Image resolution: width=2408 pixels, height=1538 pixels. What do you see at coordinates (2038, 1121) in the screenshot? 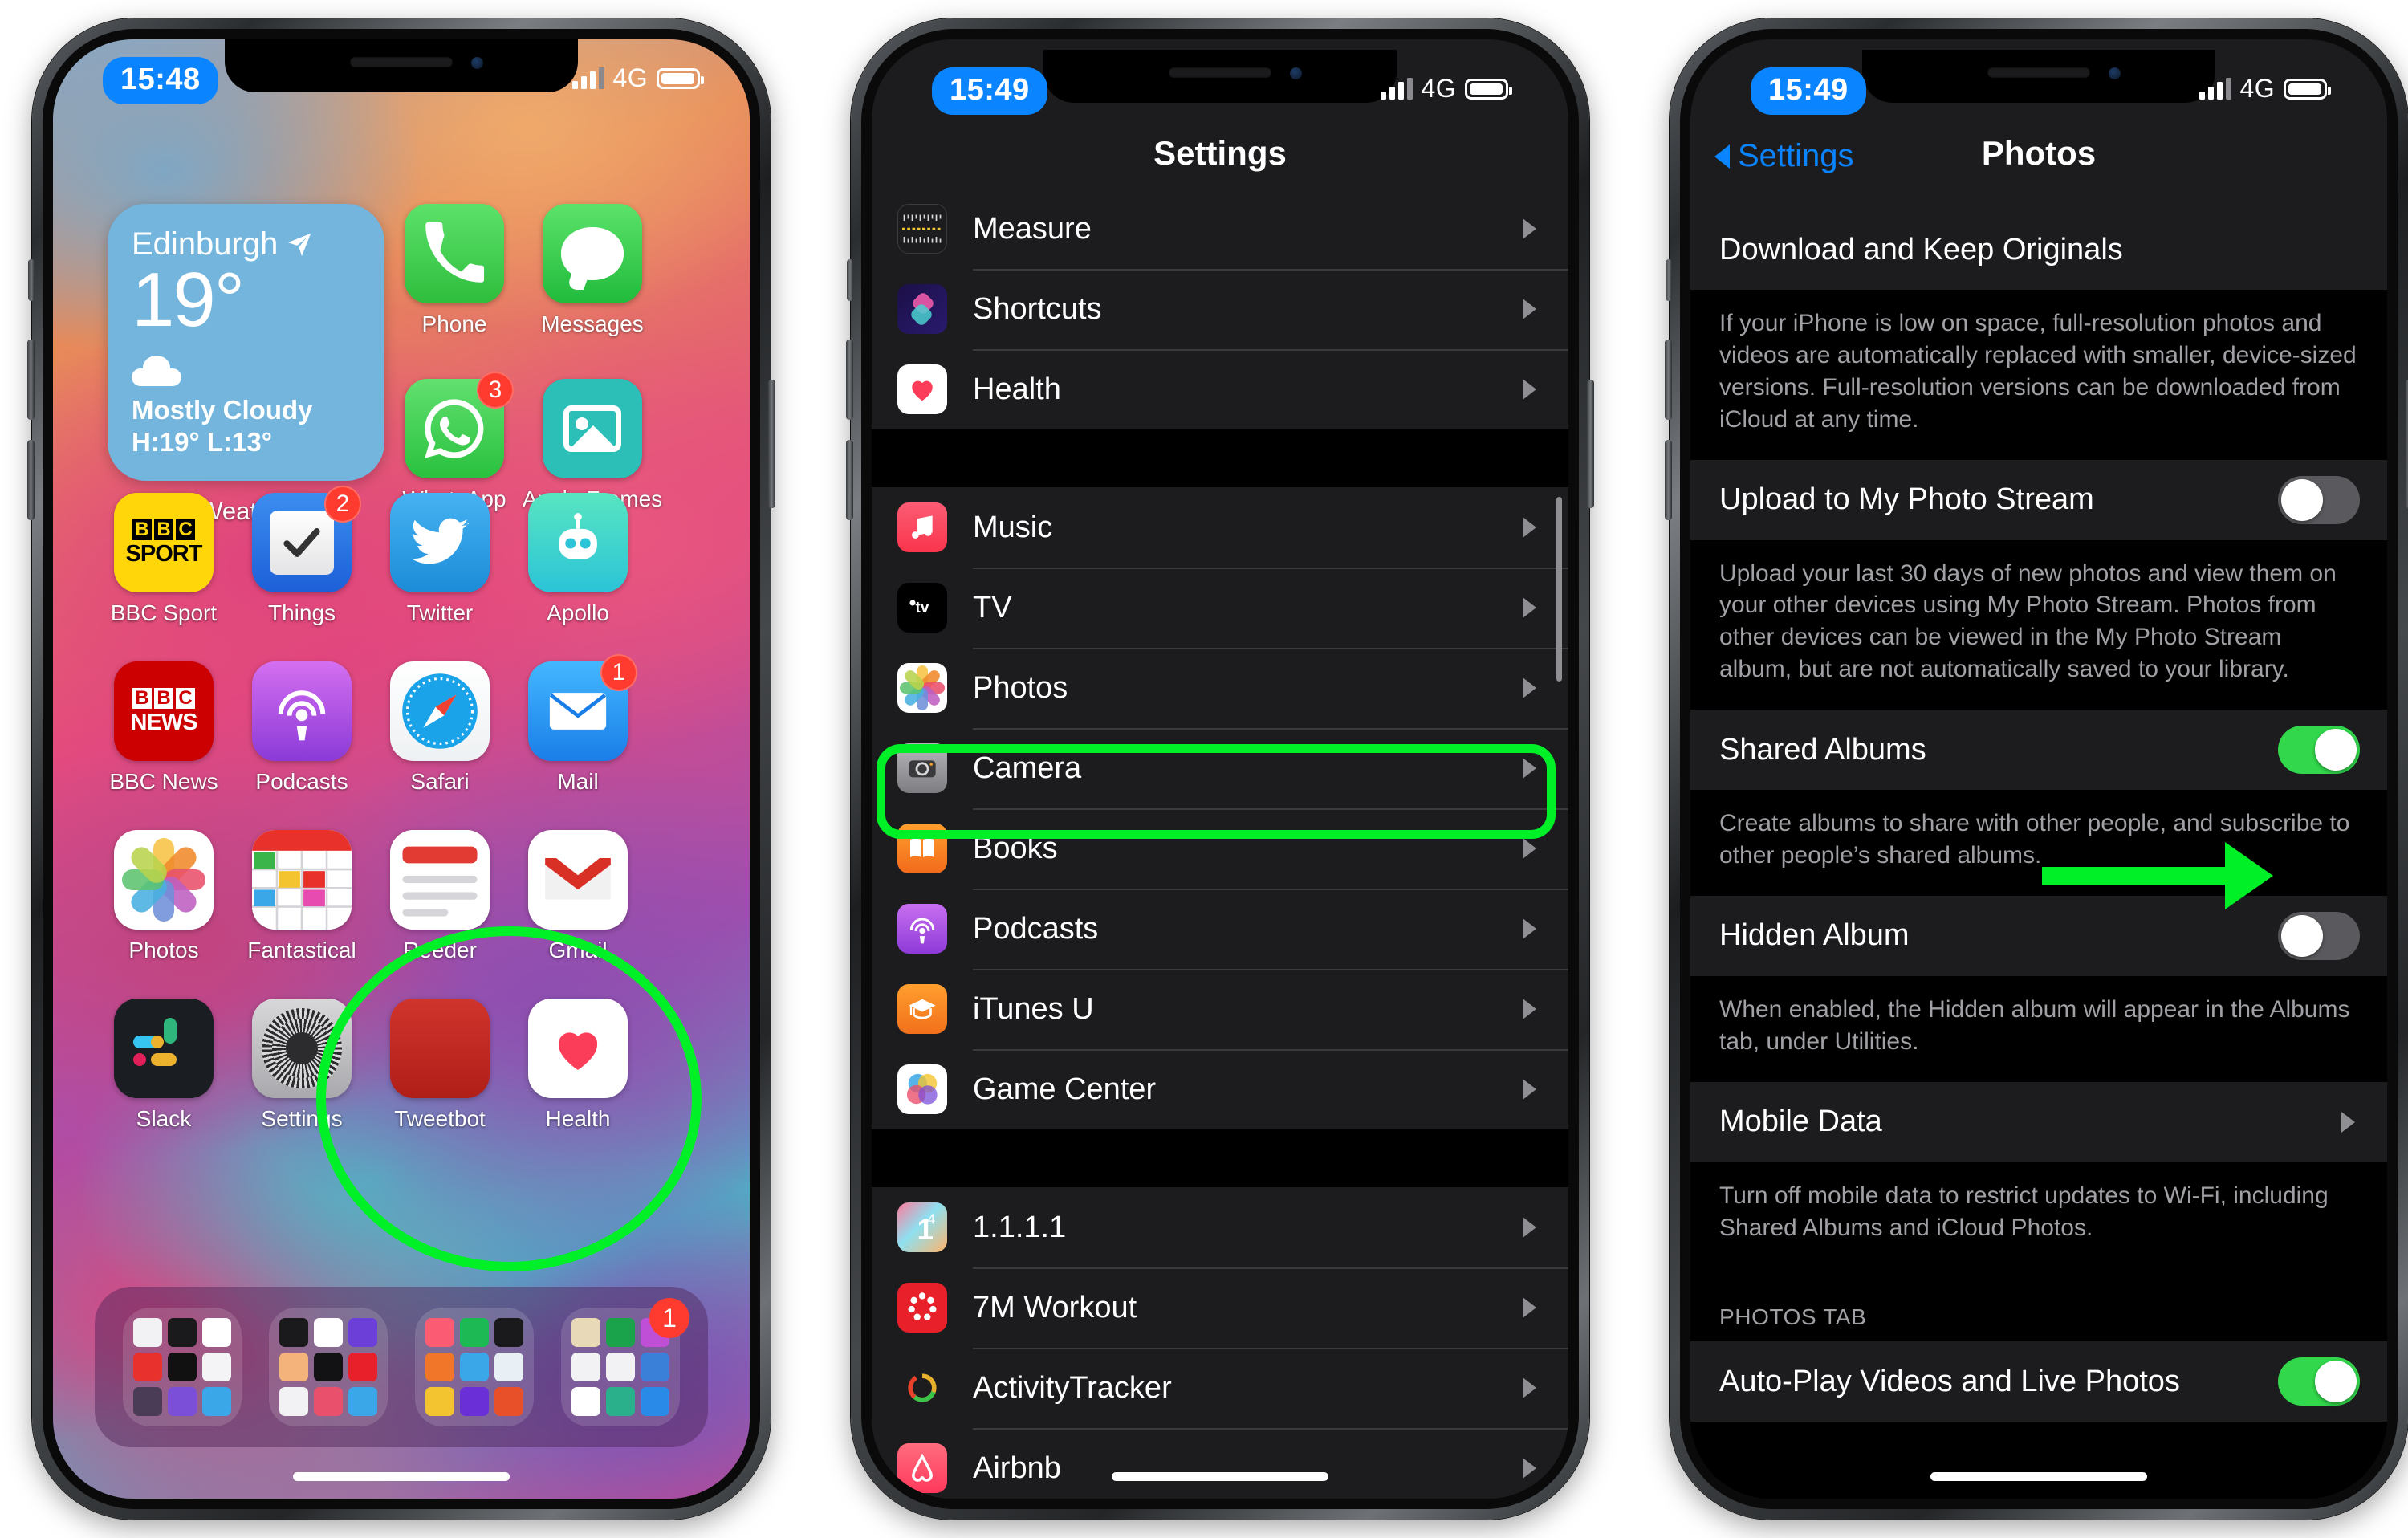
I see `settings-row-mobile-data: Mobile Data` at bounding box center [2038, 1121].